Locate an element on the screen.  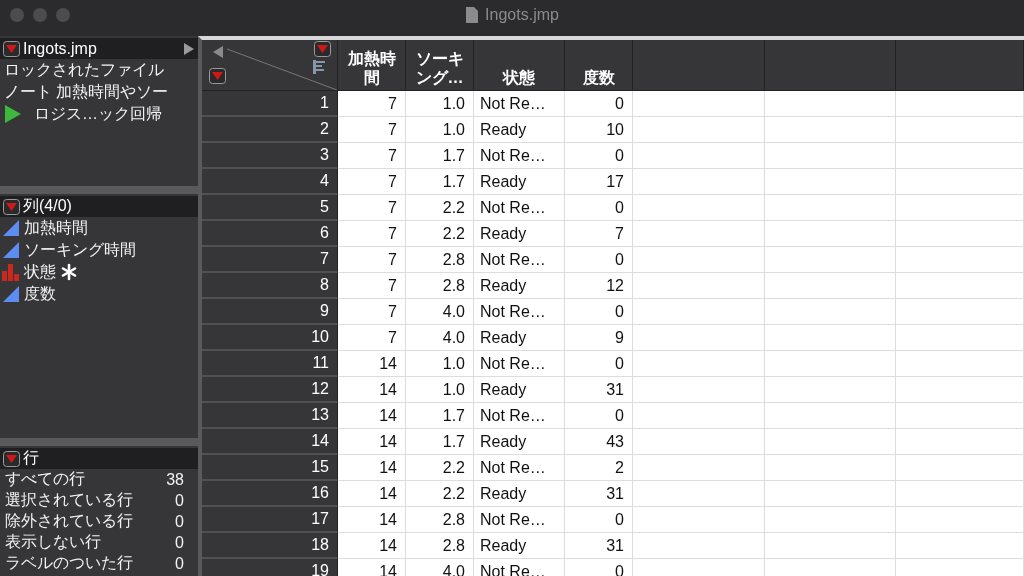
row-number: 7 is located at coordinates (270, 260).